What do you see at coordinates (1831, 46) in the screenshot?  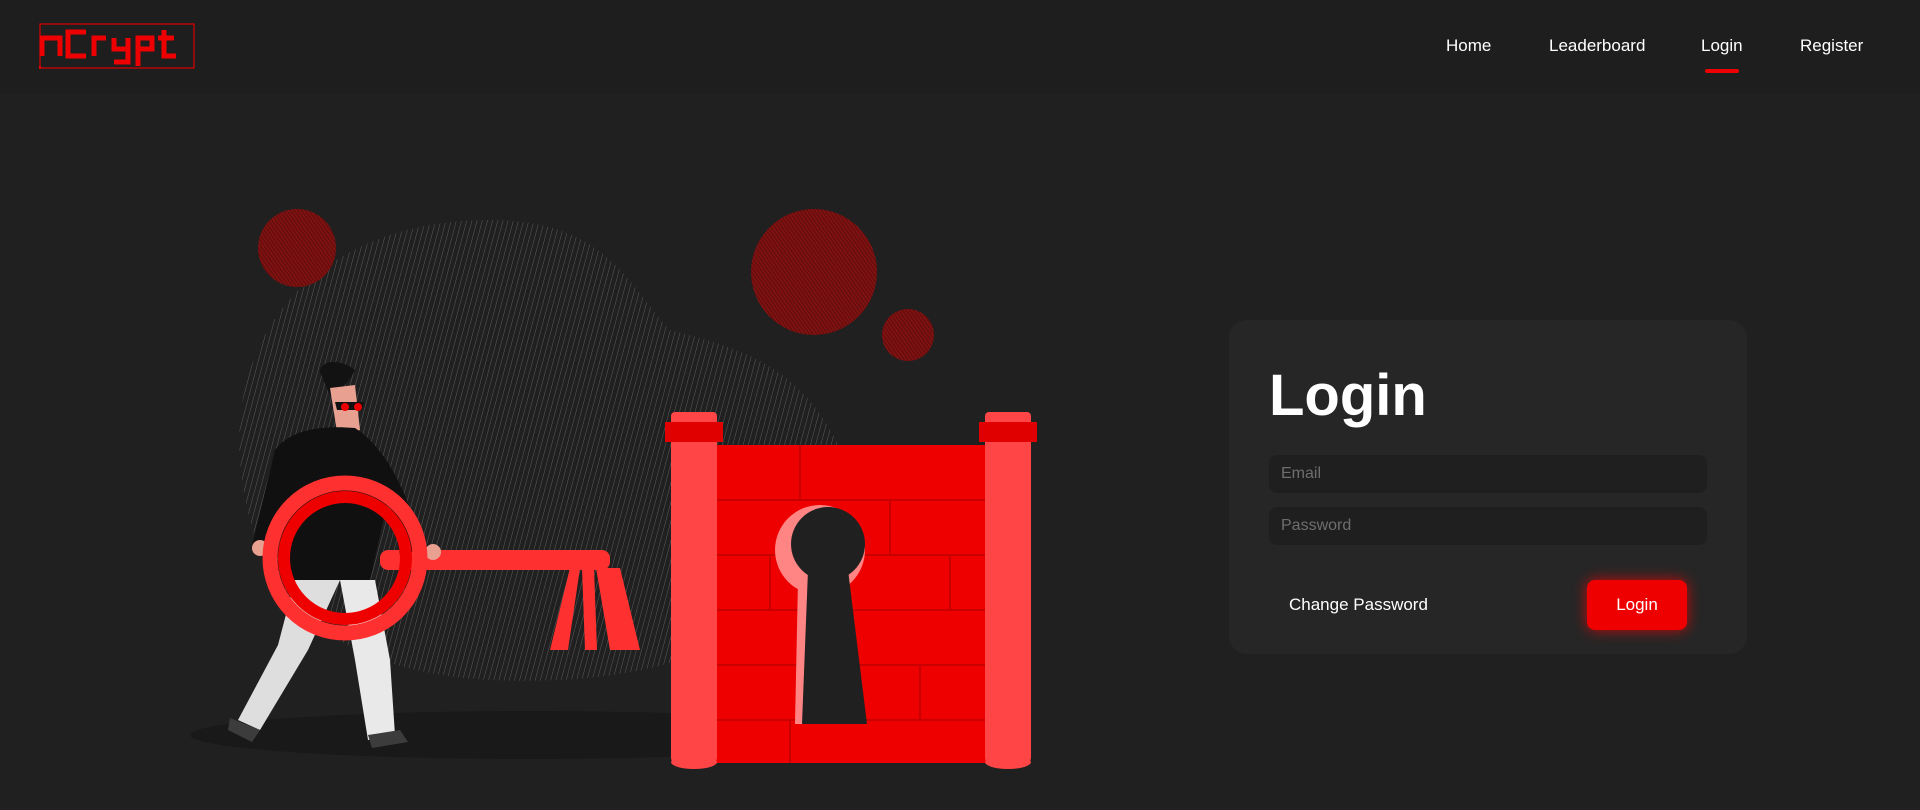 I see `nav-register: Register` at bounding box center [1831, 46].